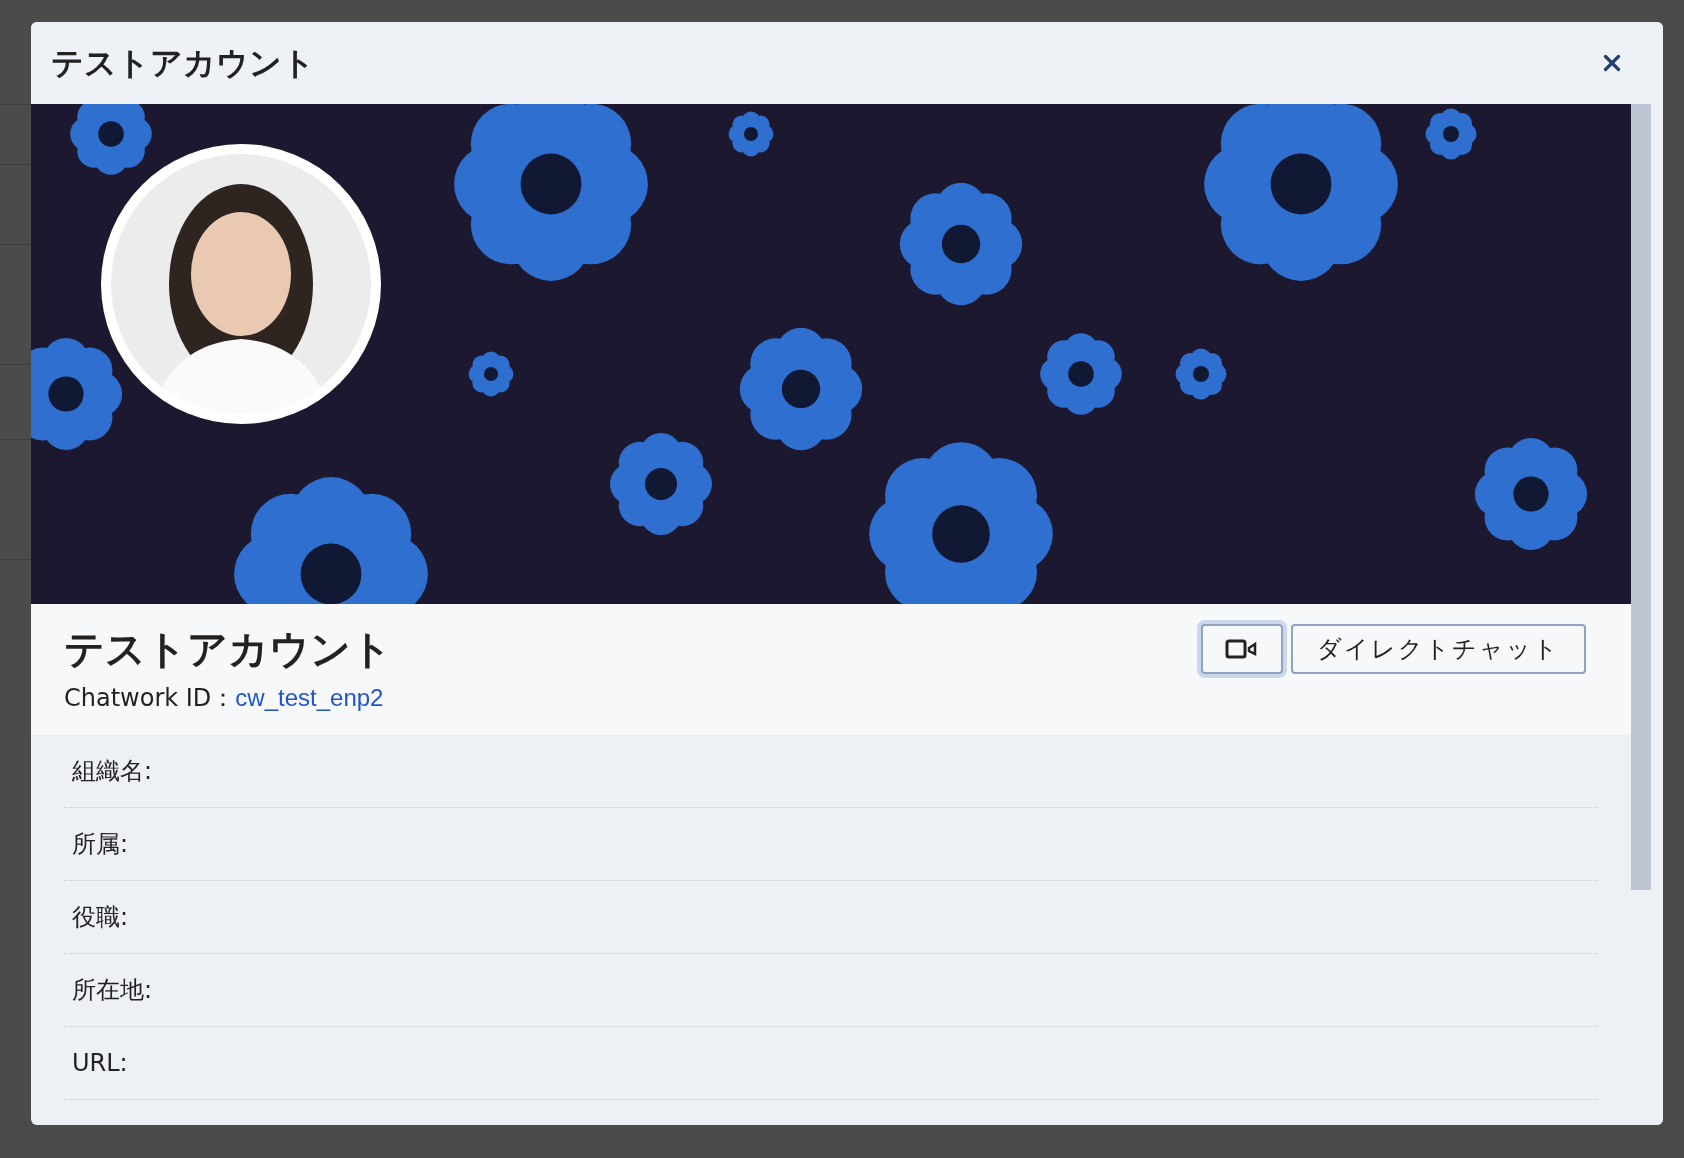 Image resolution: width=1684 pixels, height=1158 pixels. I want to click on video-icon, so click(1242, 649).